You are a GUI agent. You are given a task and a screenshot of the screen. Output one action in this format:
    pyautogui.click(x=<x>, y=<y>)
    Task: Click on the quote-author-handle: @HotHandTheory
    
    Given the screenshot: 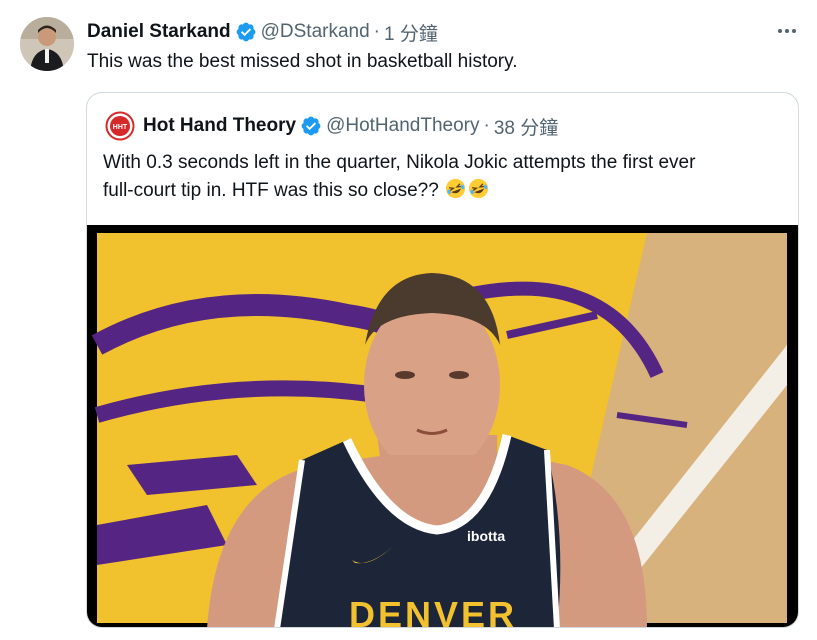 What is the action you would take?
    pyautogui.click(x=403, y=125)
    